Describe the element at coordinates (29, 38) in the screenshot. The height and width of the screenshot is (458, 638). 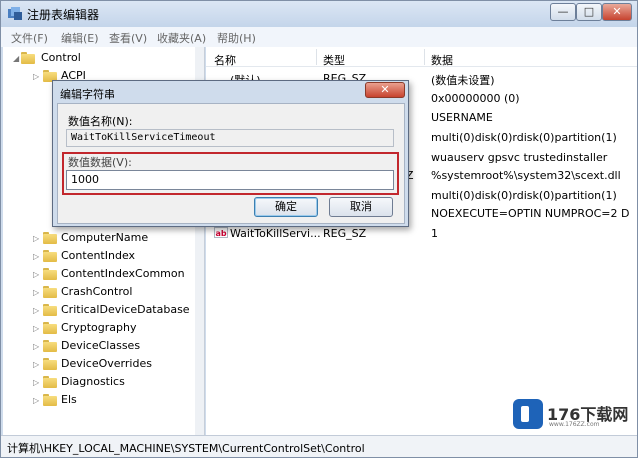
I see `menu-file: 文件(F)` at that location.